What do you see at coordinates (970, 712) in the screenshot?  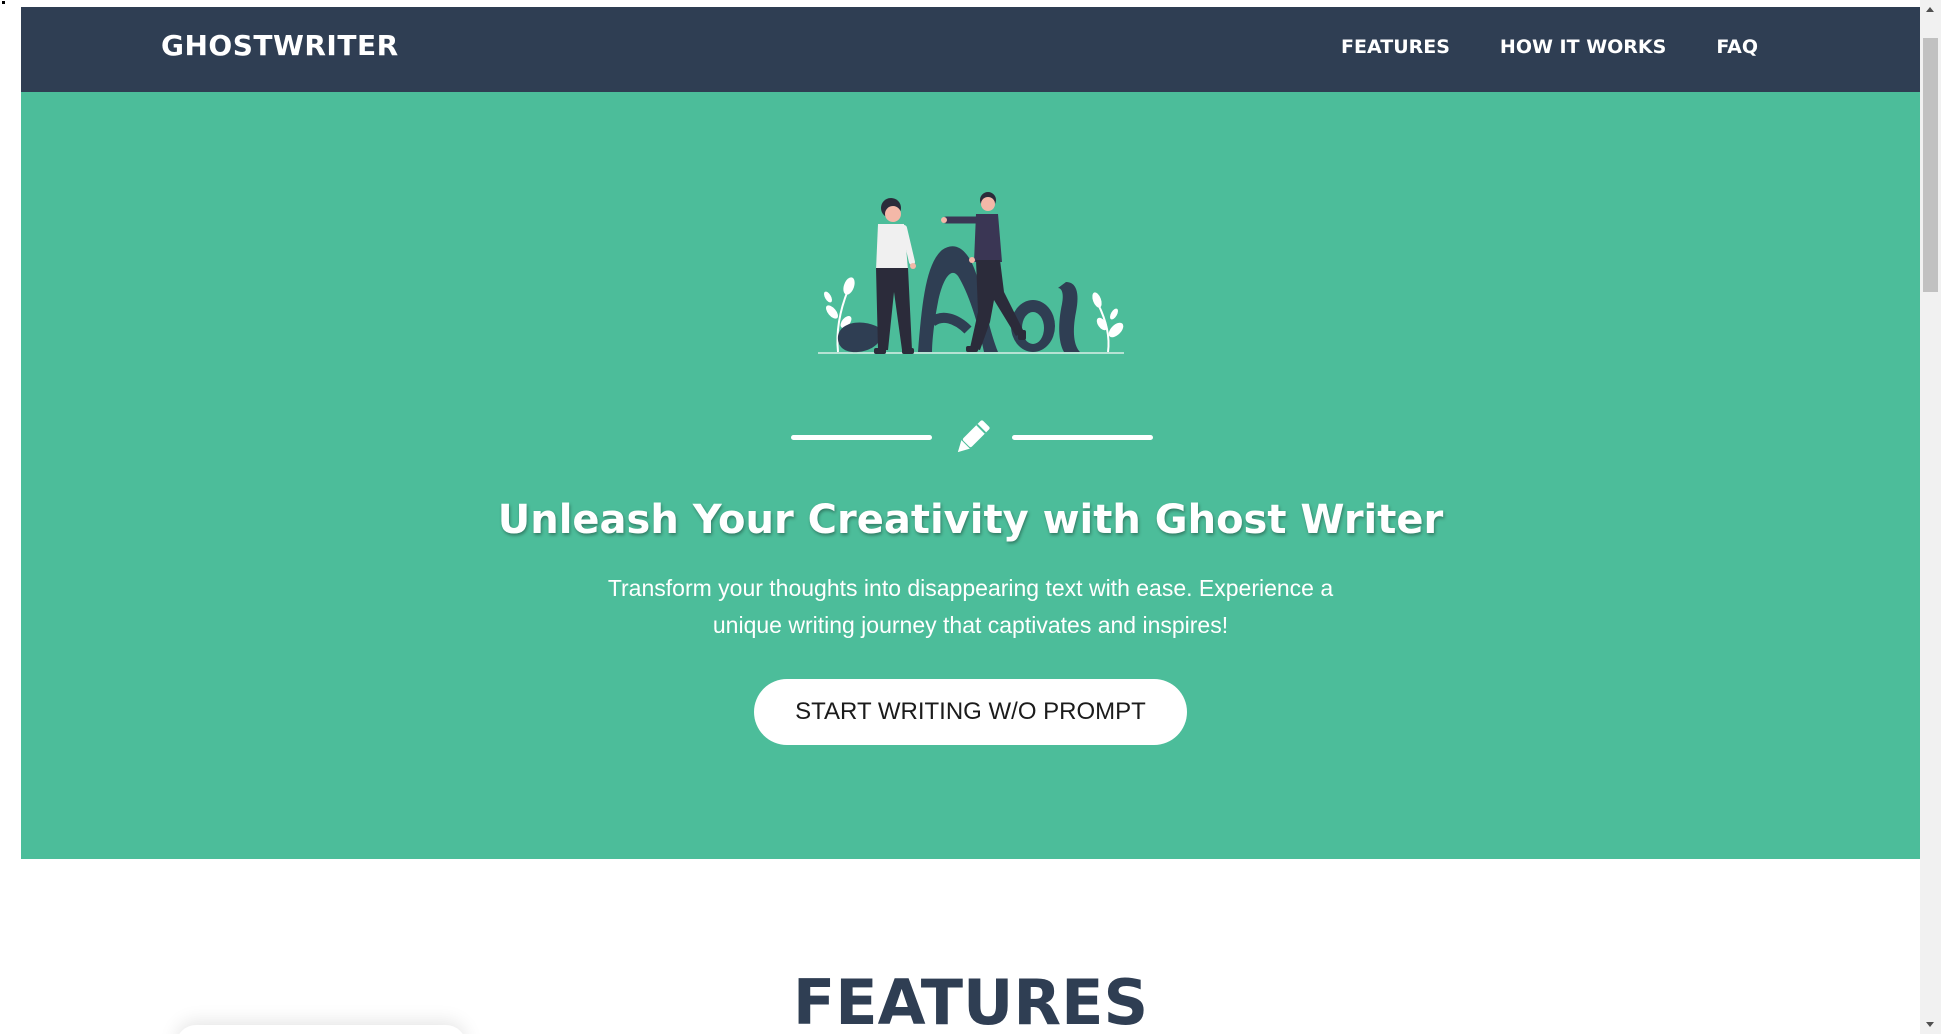 I see `start-writing-button: START WRITING W/O PROMPT` at bounding box center [970, 712].